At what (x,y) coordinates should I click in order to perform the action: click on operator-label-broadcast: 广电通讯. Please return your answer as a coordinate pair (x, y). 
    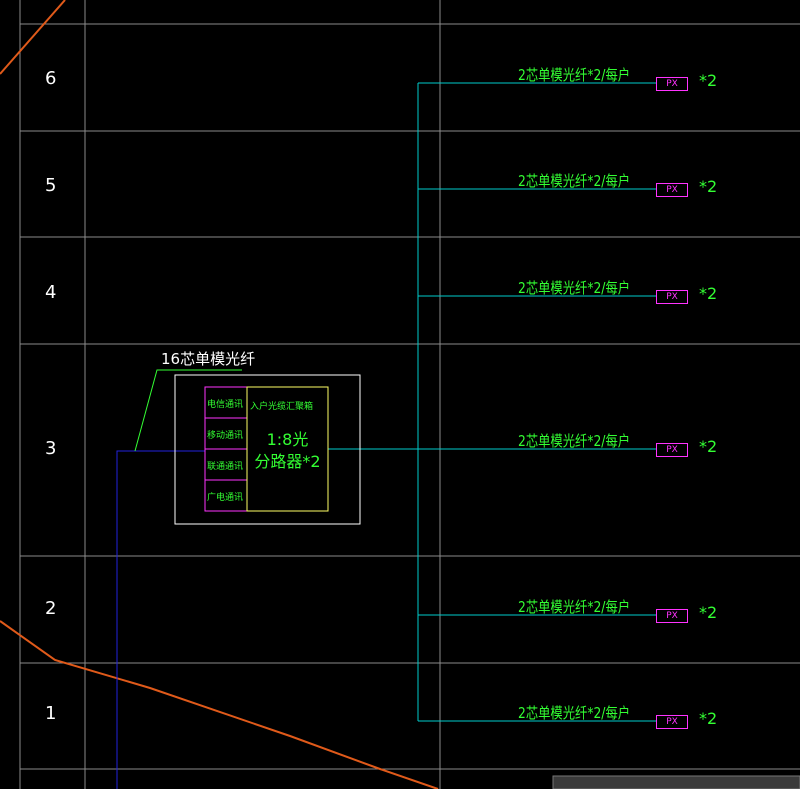
    Looking at the image, I should click on (225, 498).